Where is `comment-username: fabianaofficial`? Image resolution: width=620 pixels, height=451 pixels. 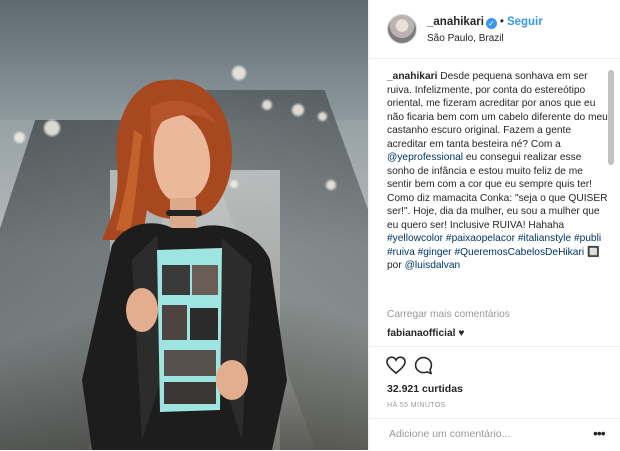
comment-username: fabianaofficial is located at coordinates (421, 333).